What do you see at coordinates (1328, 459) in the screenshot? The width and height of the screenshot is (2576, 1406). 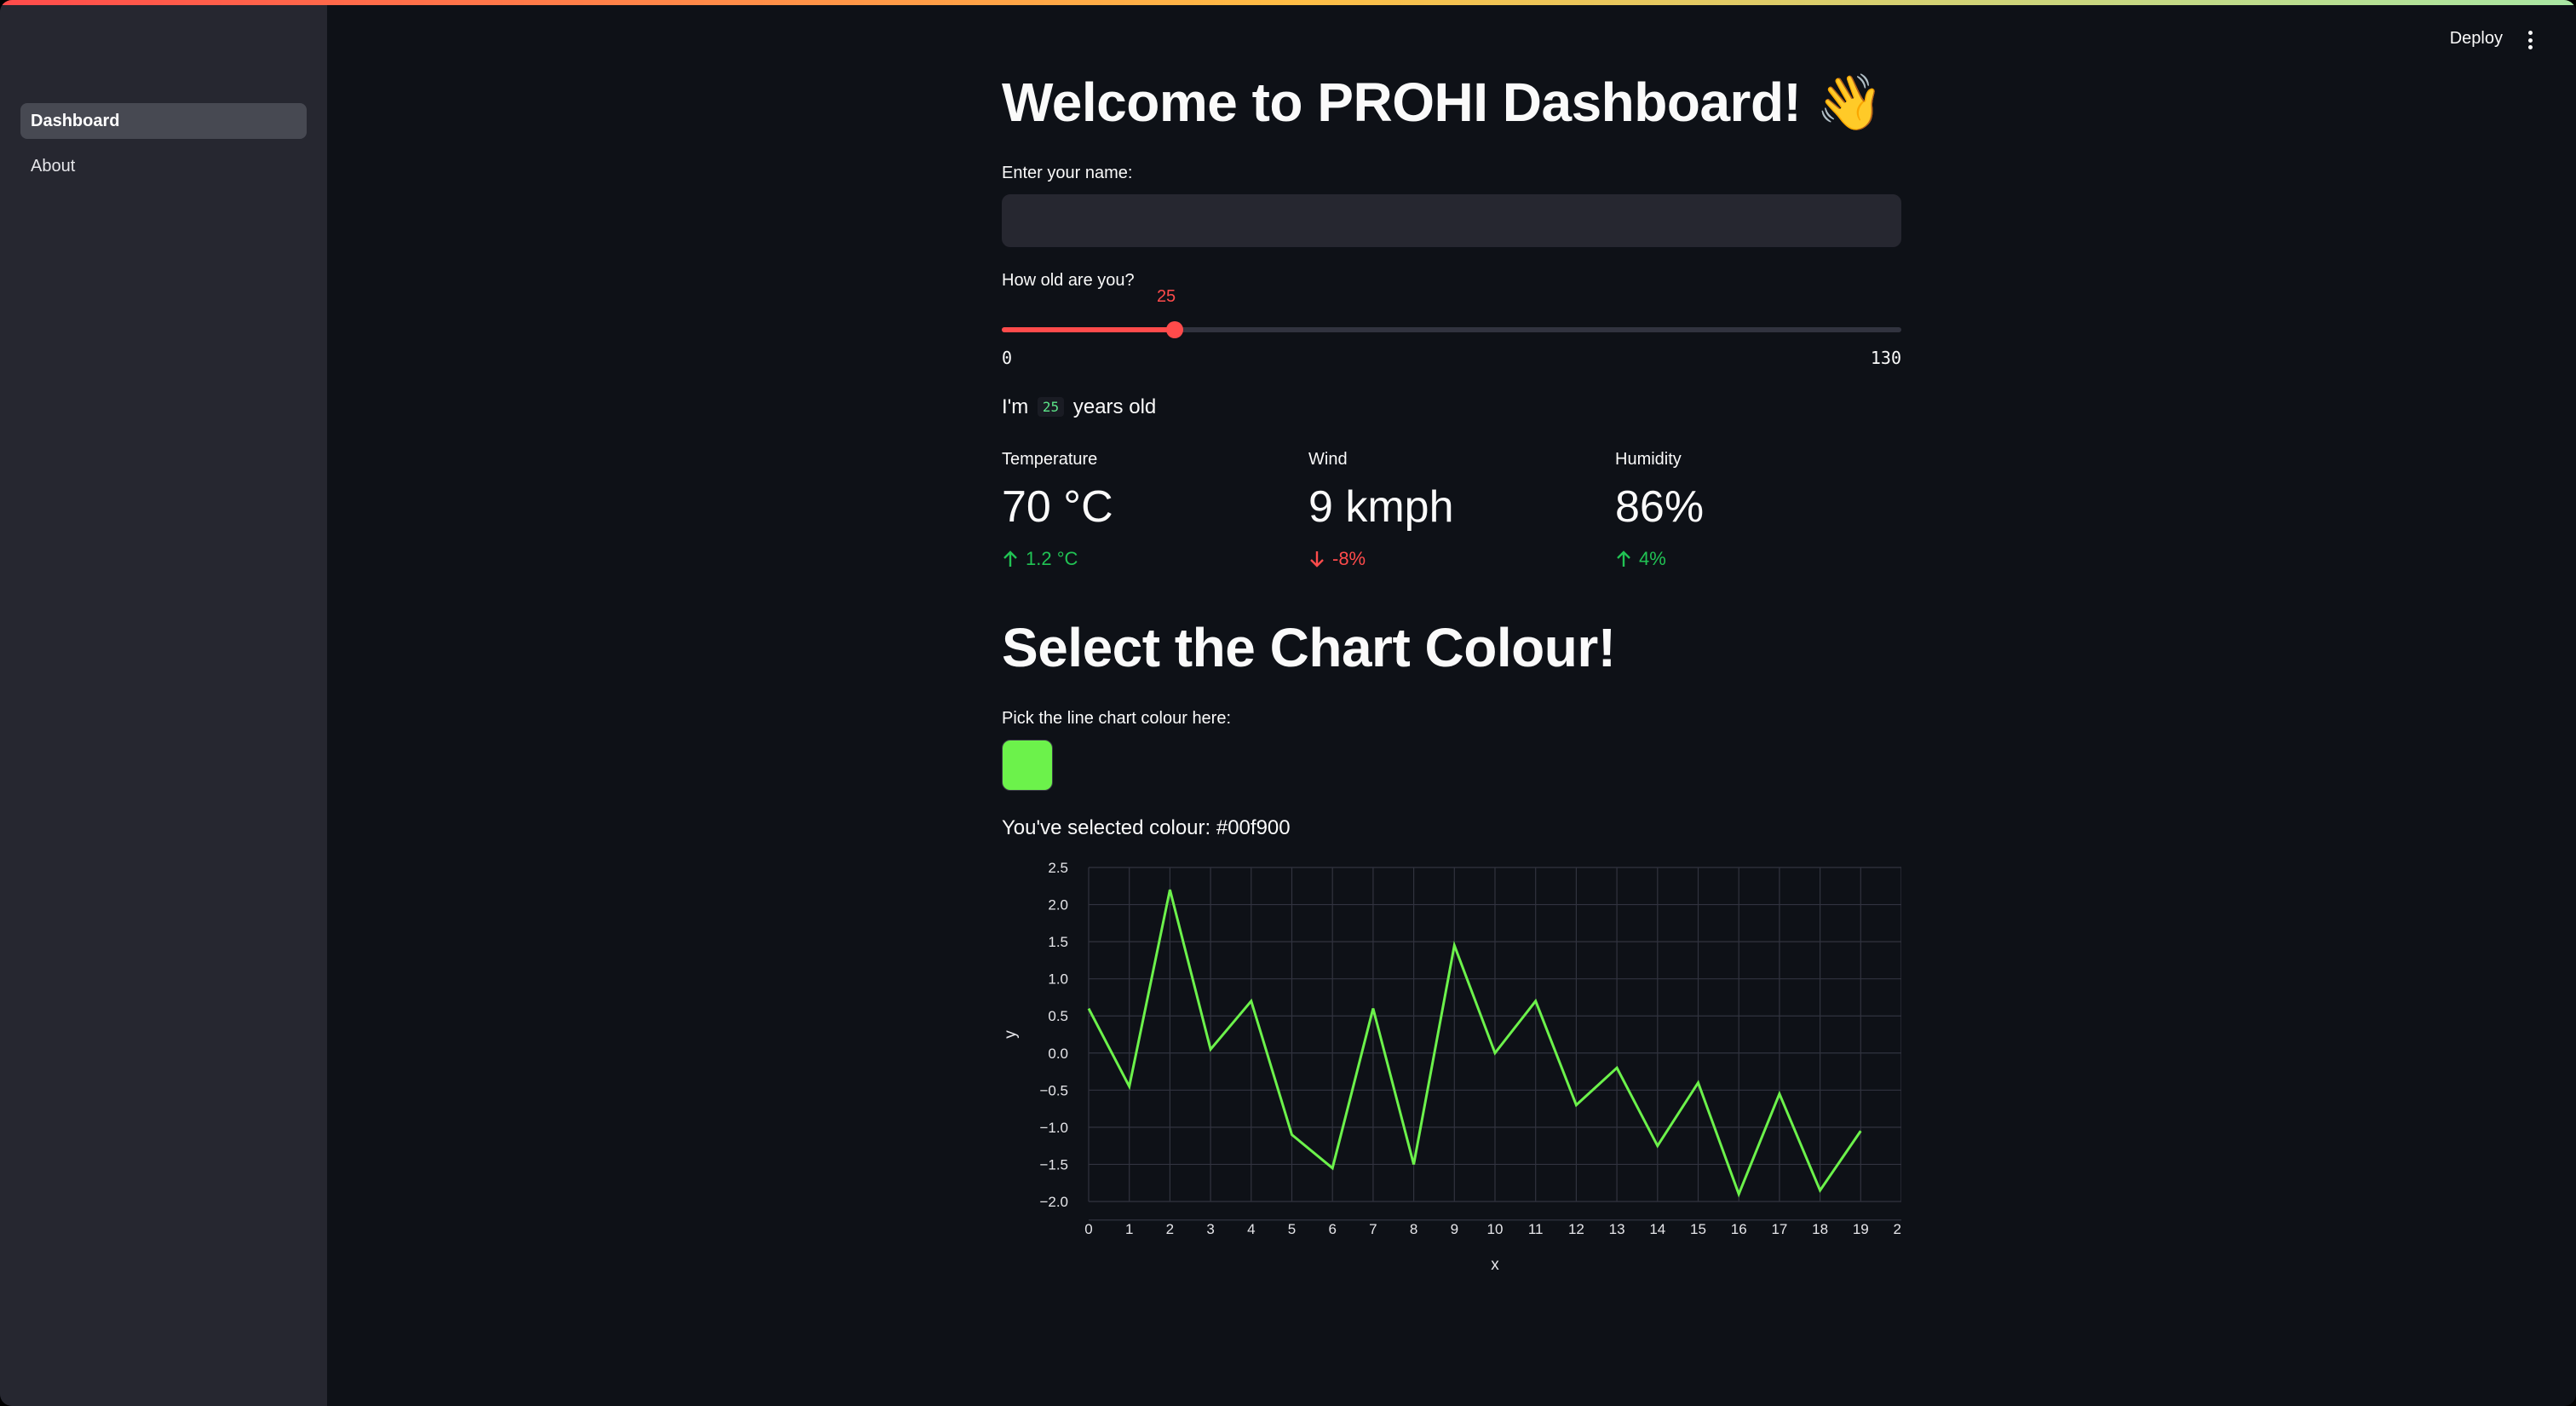 I see `metric-label: Wind` at bounding box center [1328, 459].